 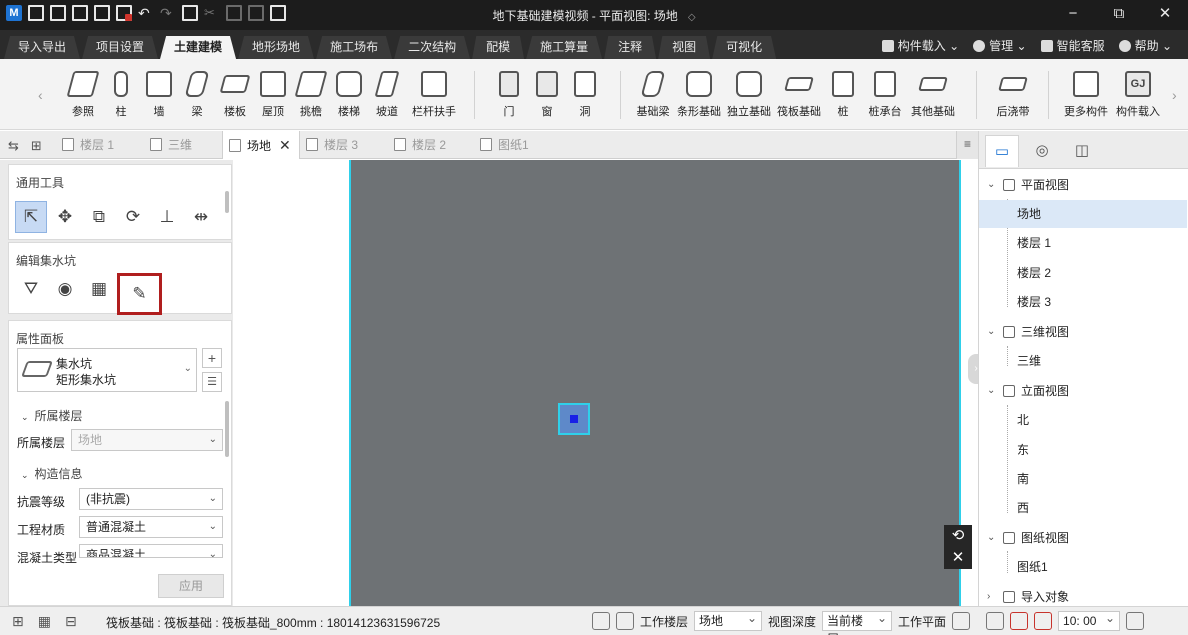 What do you see at coordinates (1083, 361) in the screenshot?
I see `tree-item-3d: 三维` at bounding box center [1083, 361].